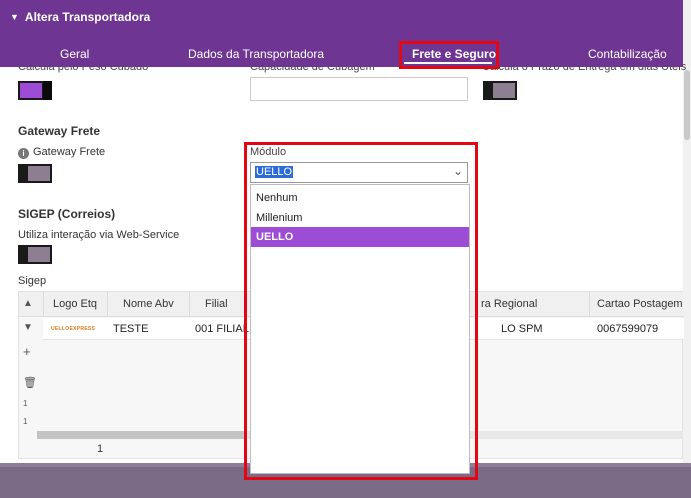  I want to click on gateway-section-title: Gateway Frete, so click(59, 131).